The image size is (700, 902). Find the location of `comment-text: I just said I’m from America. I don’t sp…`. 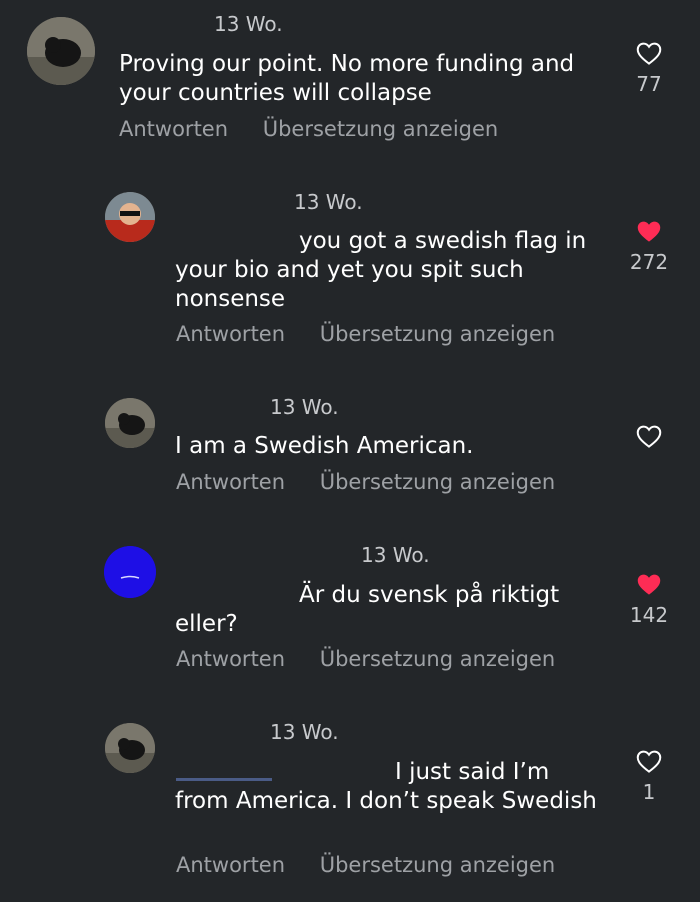

comment-text: I just said I’m from America. I don’t sp… is located at coordinates (390, 787).